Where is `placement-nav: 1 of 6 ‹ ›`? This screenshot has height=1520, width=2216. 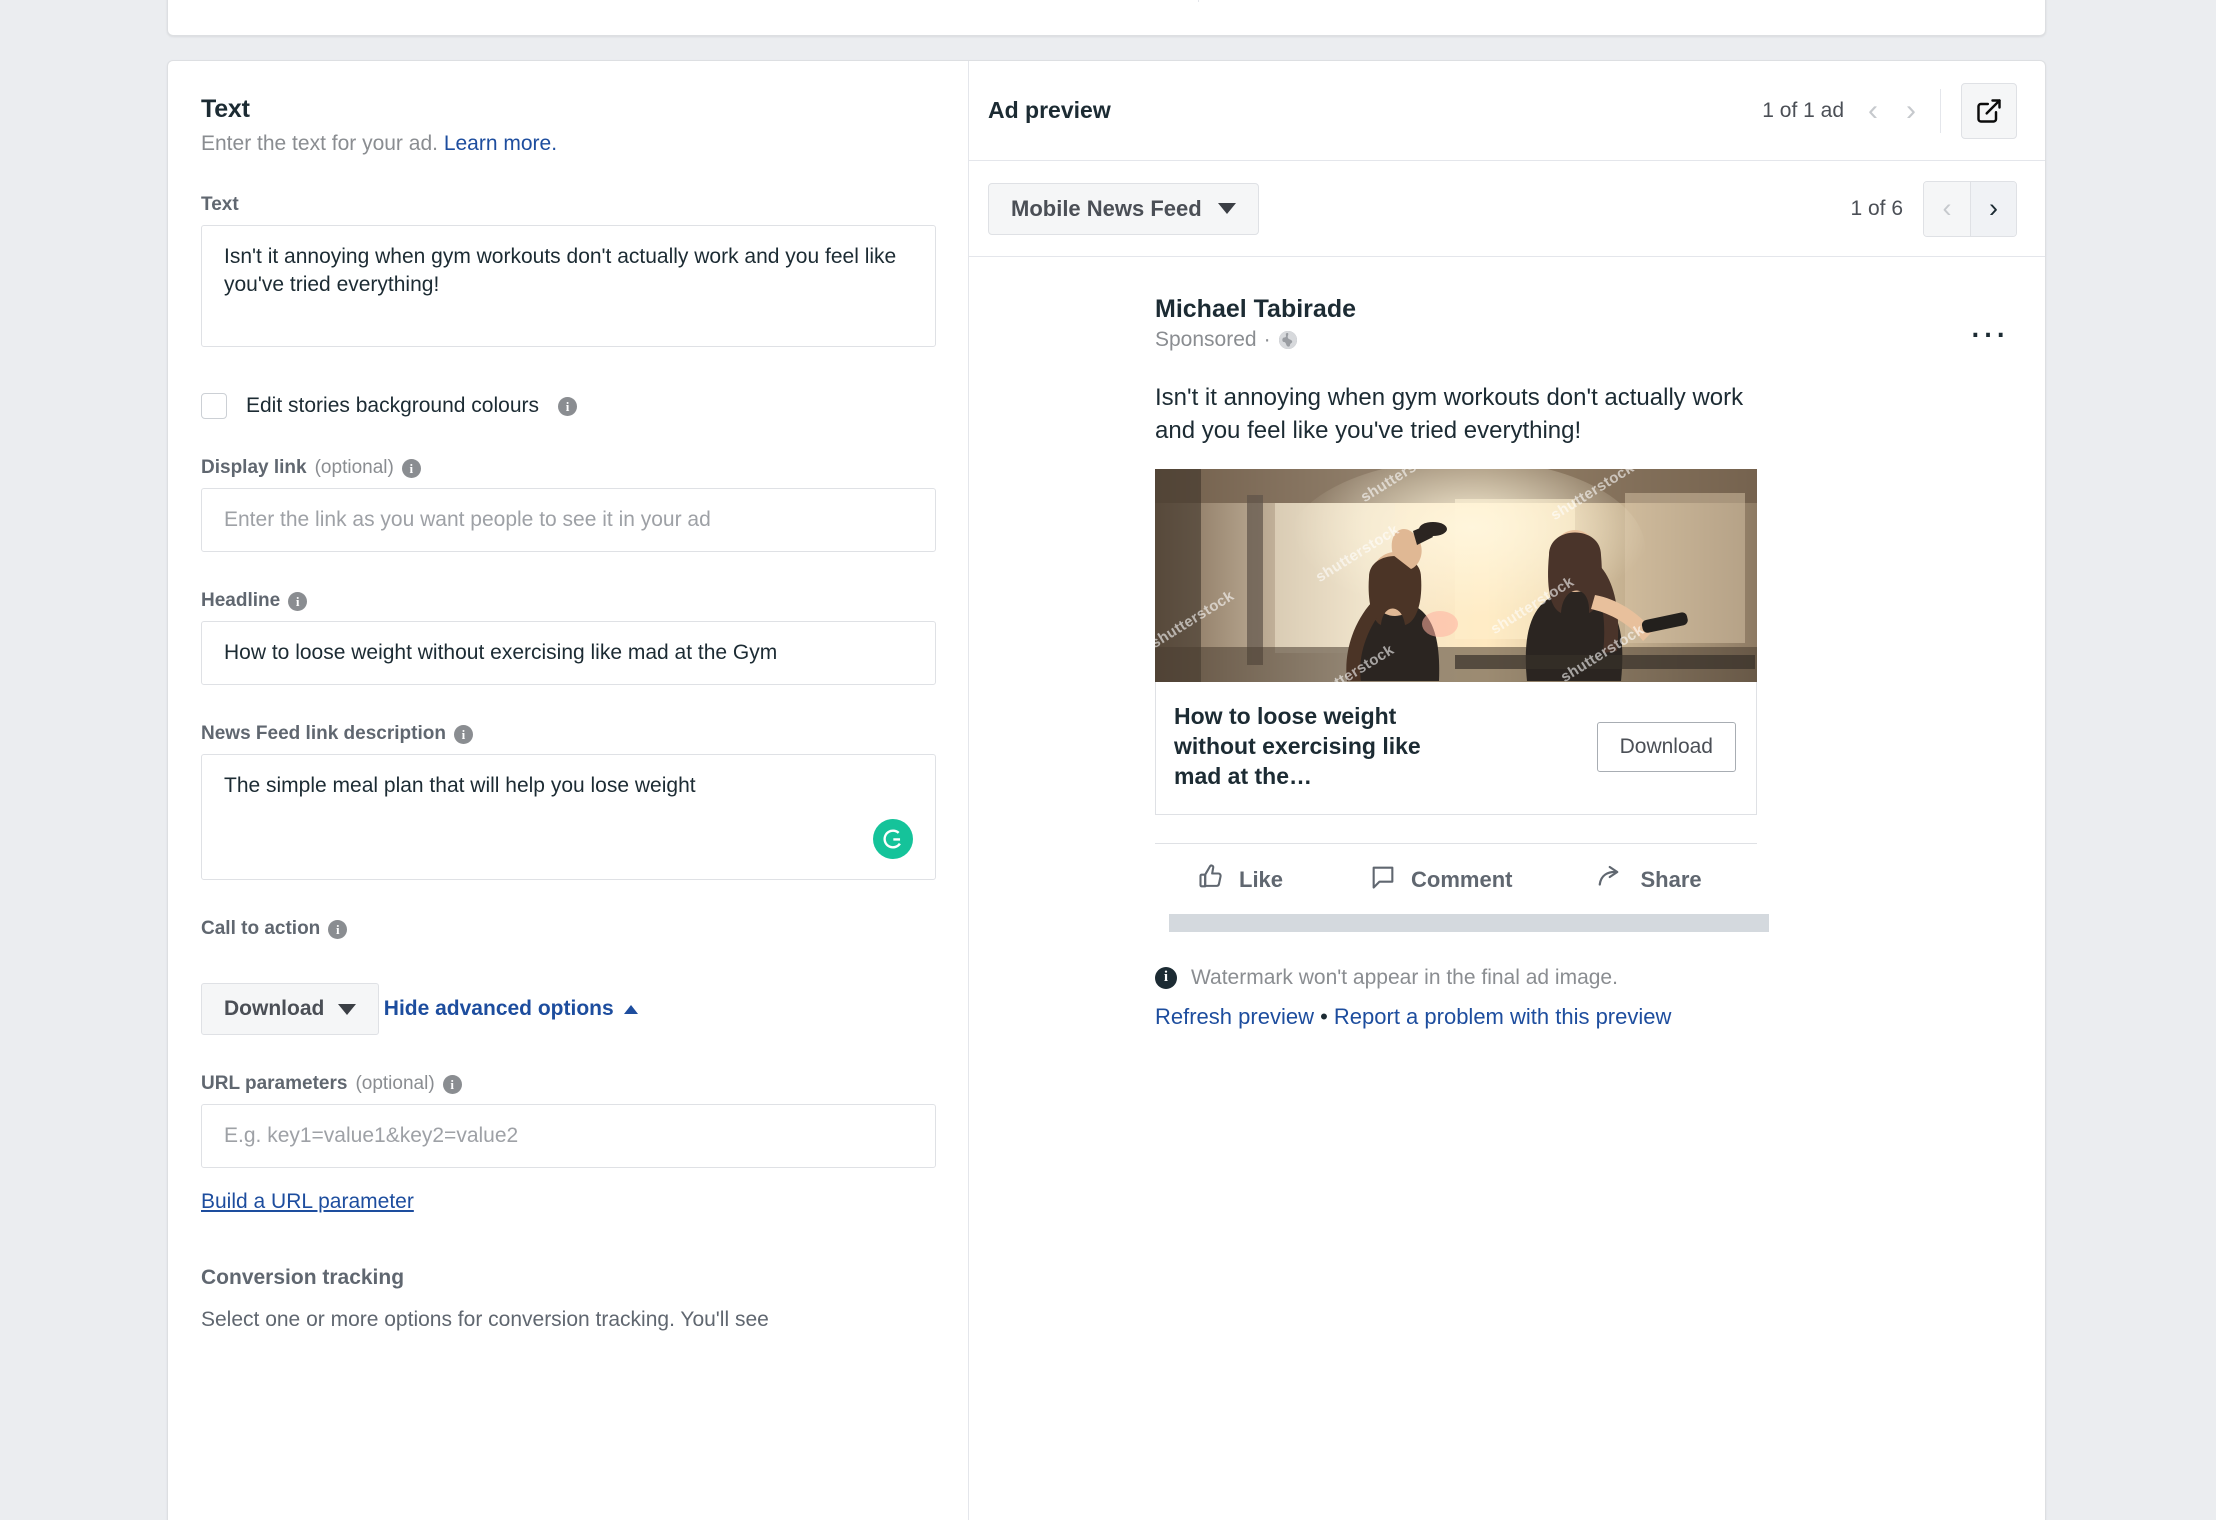
placement-nav: 1 of 6 ‹ › is located at coordinates (1933, 208).